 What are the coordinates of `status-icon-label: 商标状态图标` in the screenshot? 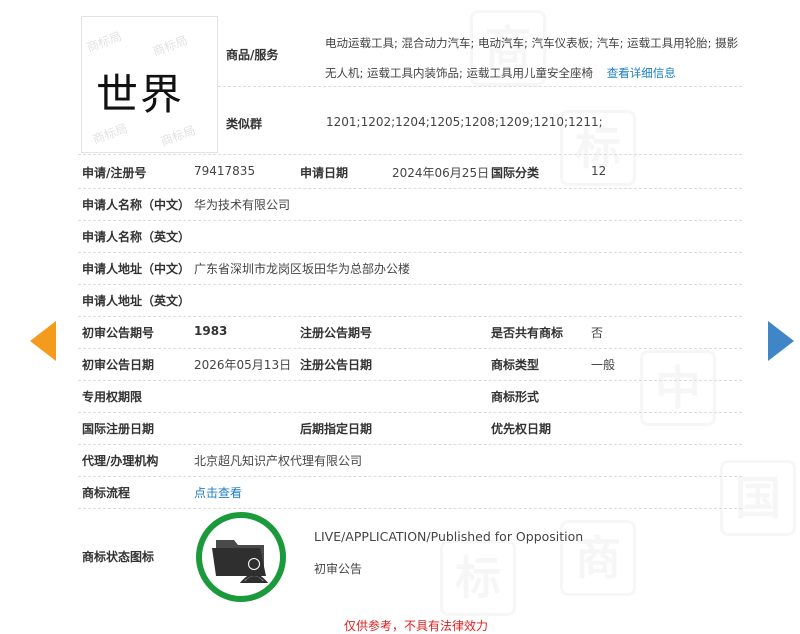 It's located at (118, 557).